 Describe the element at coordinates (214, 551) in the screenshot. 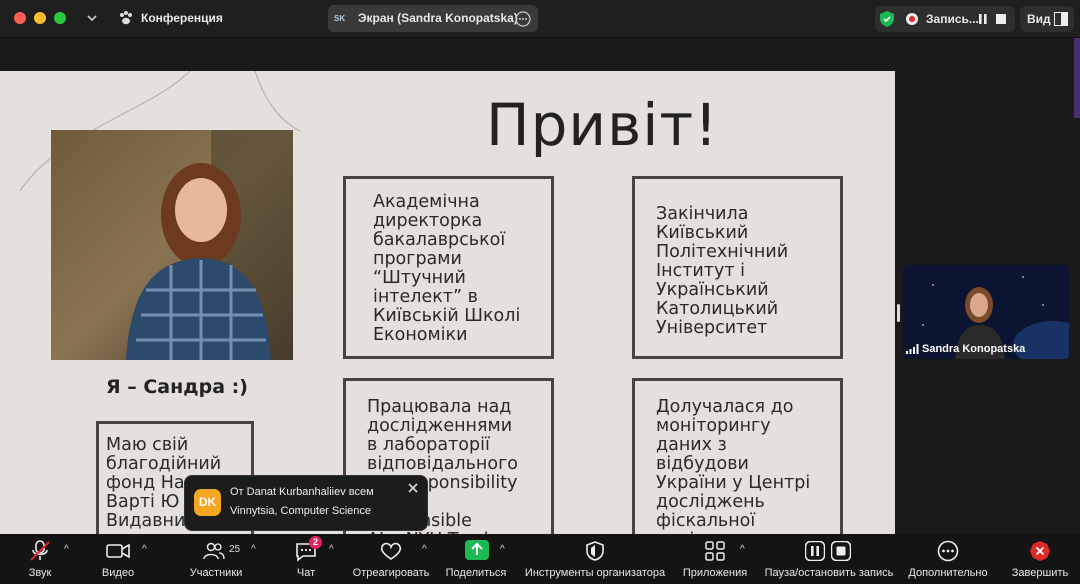

I see `participants-icon` at that location.